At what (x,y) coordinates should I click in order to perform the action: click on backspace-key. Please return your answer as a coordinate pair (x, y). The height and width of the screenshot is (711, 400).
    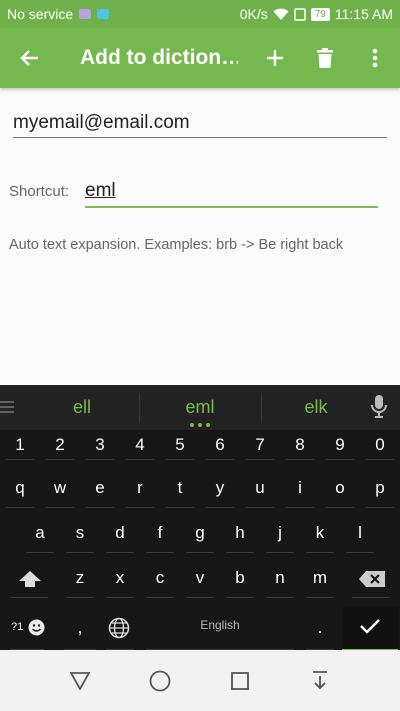
    Looking at the image, I should click on (371, 579).